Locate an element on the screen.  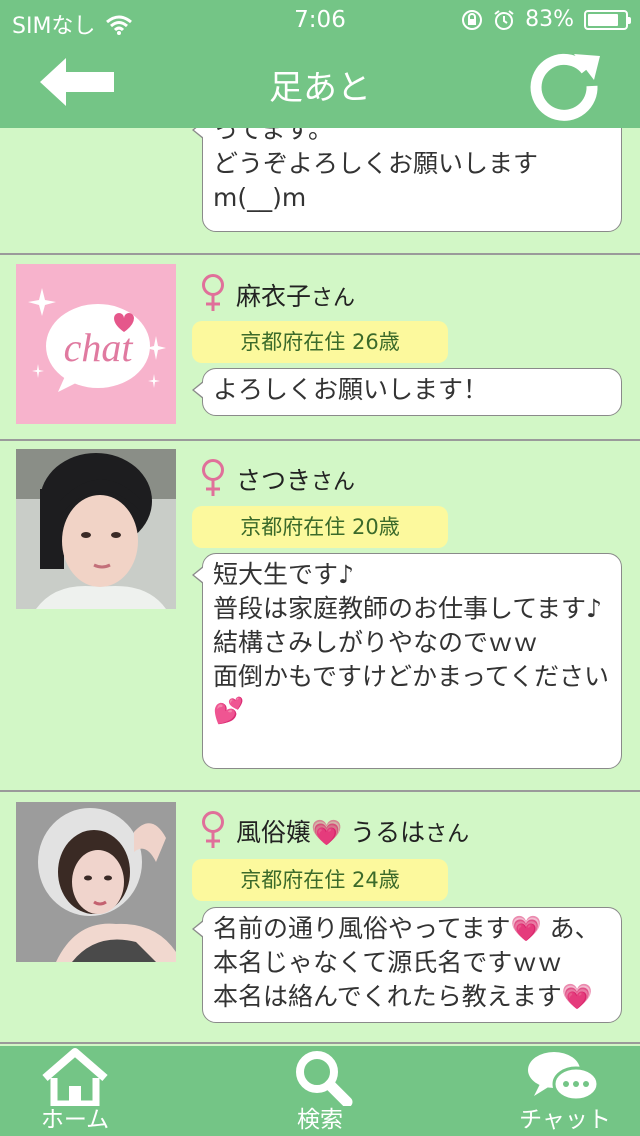
user-name: さつきさん is located at coordinates (296, 480).